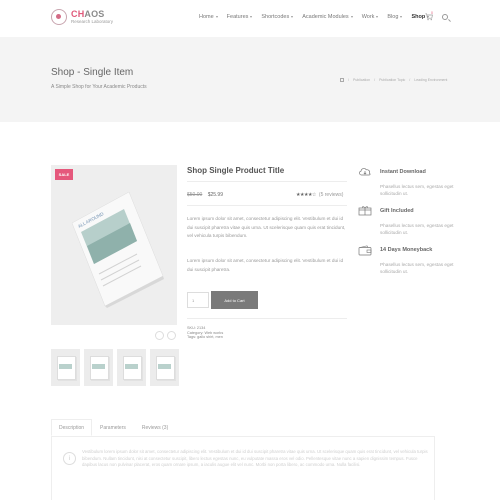 Image resolution: width=500 pixels, height=500 pixels. I want to click on logo-name-rest: AOS, so click(94, 13).